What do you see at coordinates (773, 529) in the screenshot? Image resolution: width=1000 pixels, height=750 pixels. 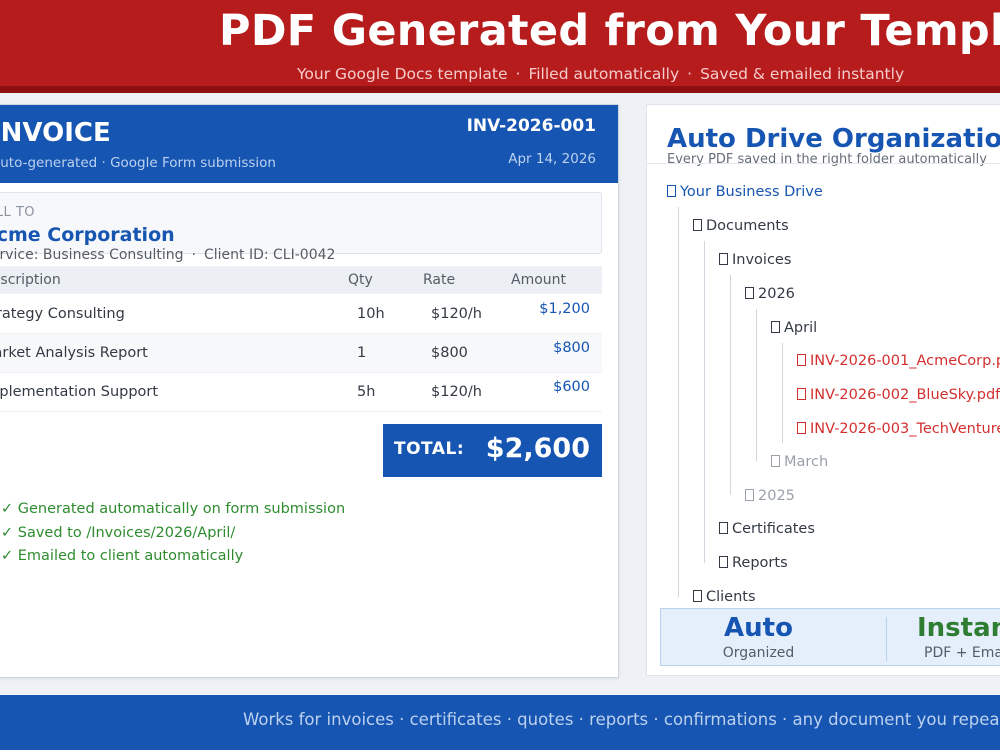 I see `tree-node-label: Certificates` at bounding box center [773, 529].